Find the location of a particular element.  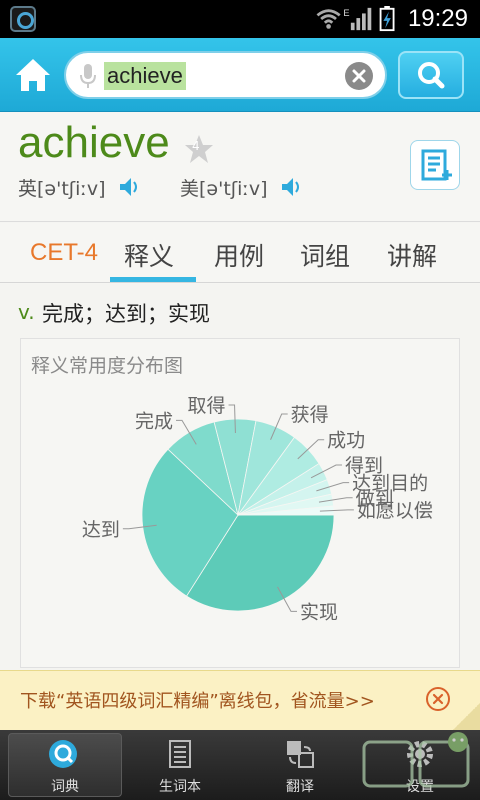

nav-translate: 翻译 is located at coordinates (300, 765).